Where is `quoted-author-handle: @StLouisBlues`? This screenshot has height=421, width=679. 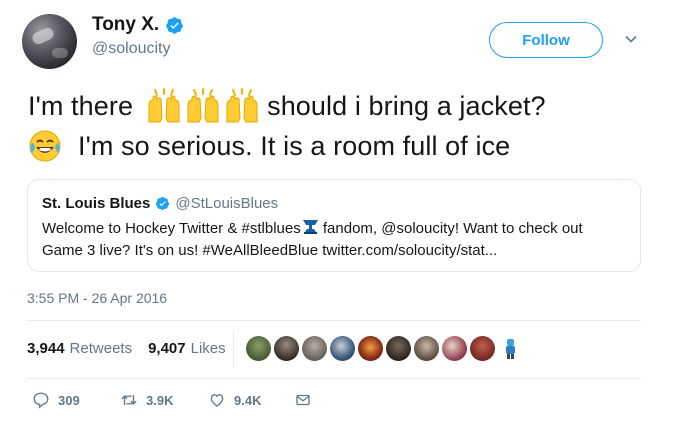 quoted-author-handle: @StLouisBlues is located at coordinates (227, 203).